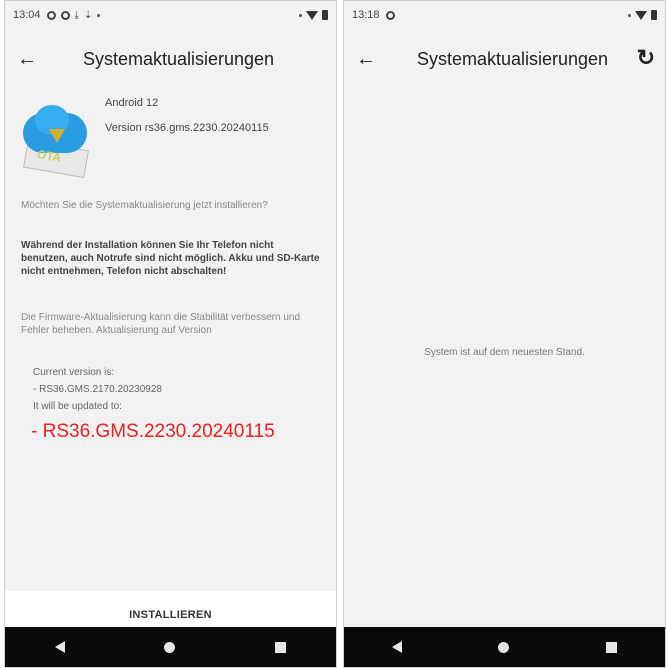 The height and width of the screenshot is (668, 667). Describe the element at coordinates (74, 372) in the screenshot. I see `current-version-label: Current version is:` at that location.